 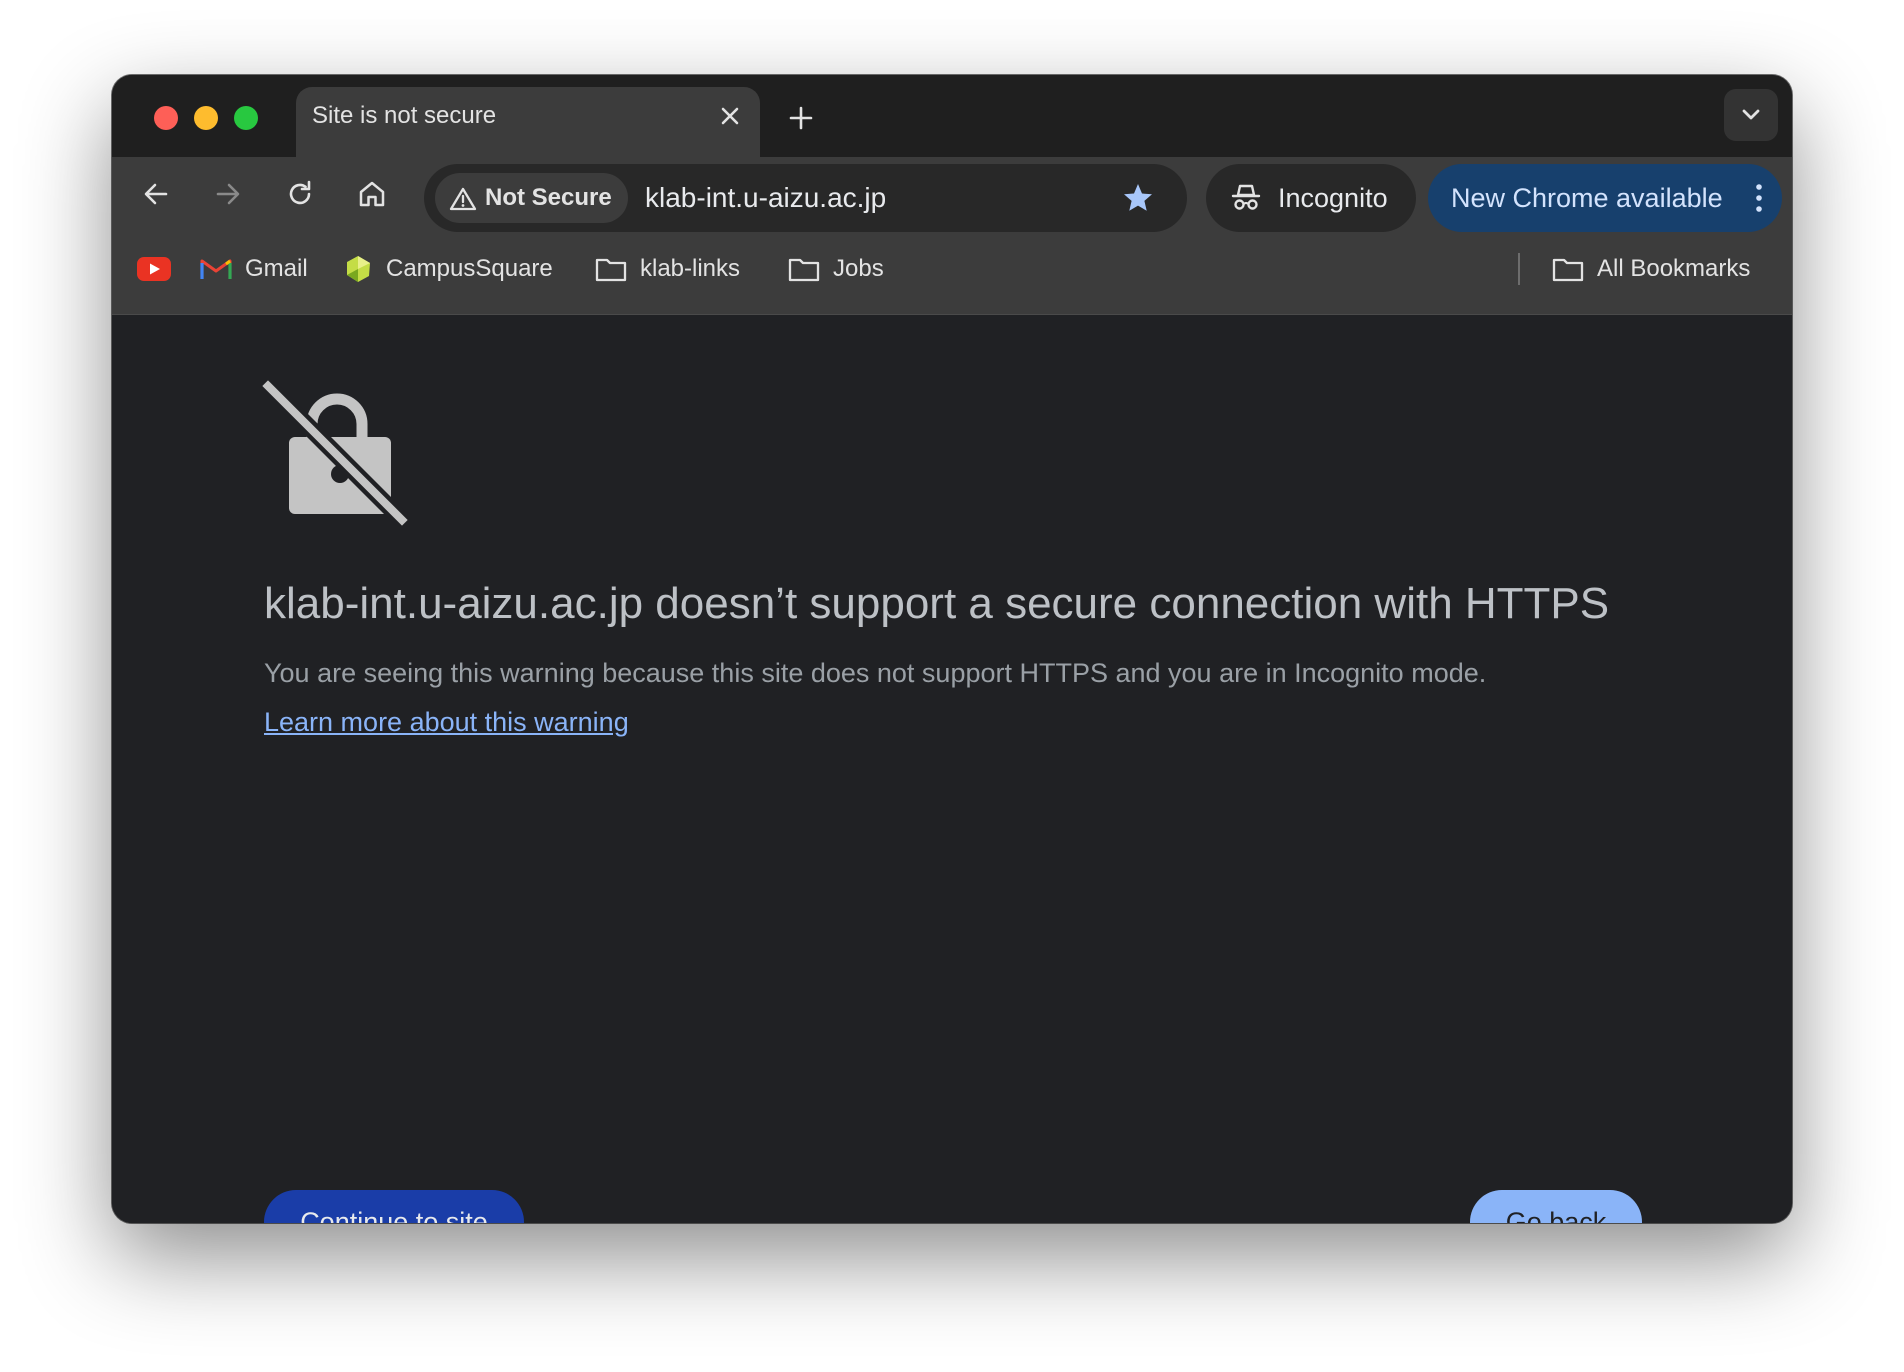 I want to click on incognito-label: Incognito, so click(x=1333, y=198).